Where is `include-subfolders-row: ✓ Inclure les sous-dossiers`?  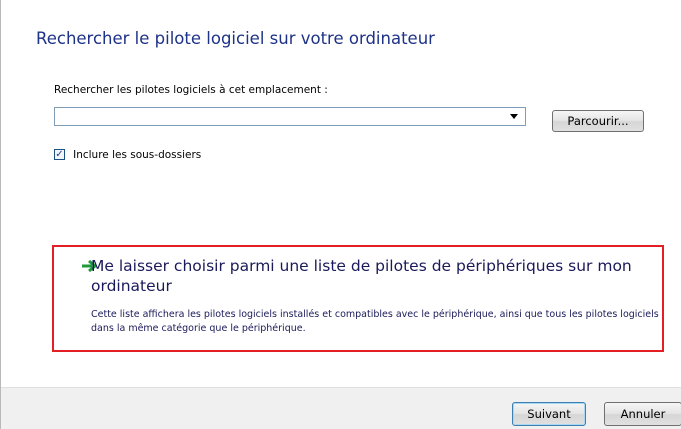 include-subfolders-row: ✓ Inclure les sous-dossiers is located at coordinates (127, 156).